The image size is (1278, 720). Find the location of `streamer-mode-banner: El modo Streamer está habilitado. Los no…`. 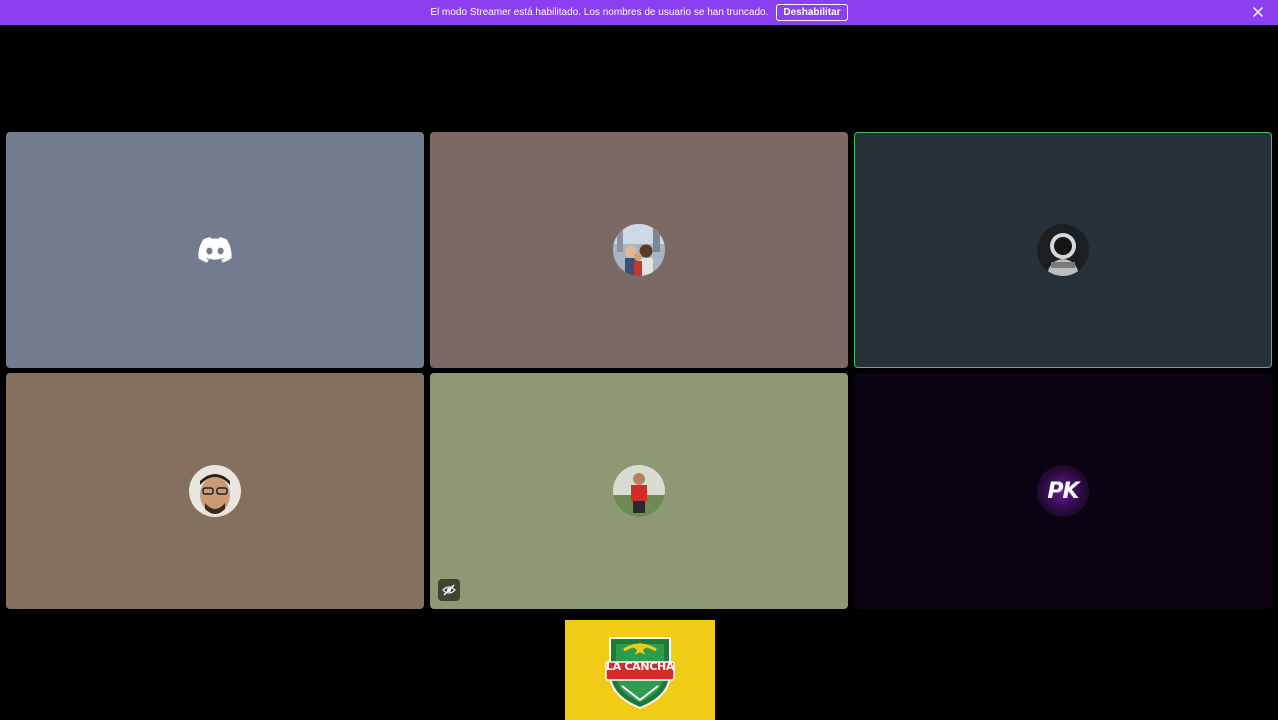

streamer-mode-banner: El modo Streamer está habilitado. Los no… is located at coordinates (639, 12).